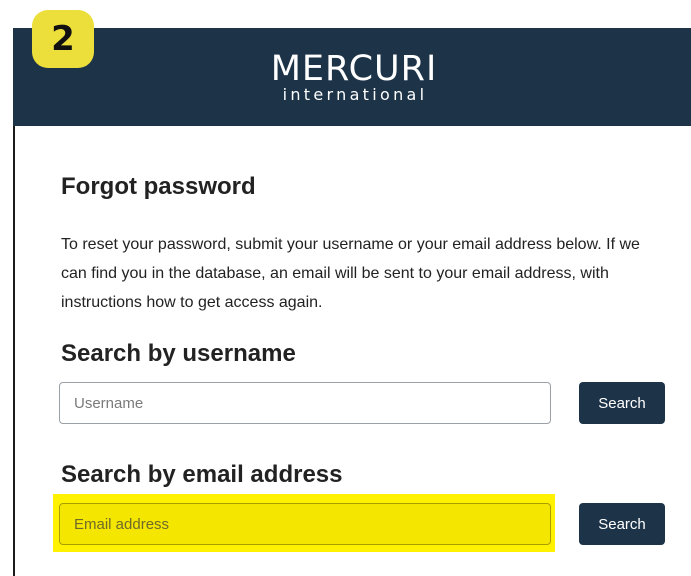  Describe the element at coordinates (354, 69) in the screenshot. I see `logo-wordmark: MERCURI` at that location.